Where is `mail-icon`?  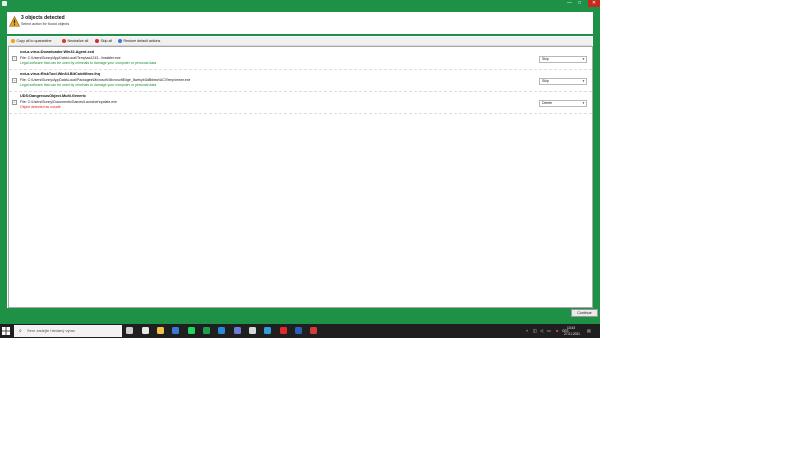 mail-icon is located at coordinates (221, 330).